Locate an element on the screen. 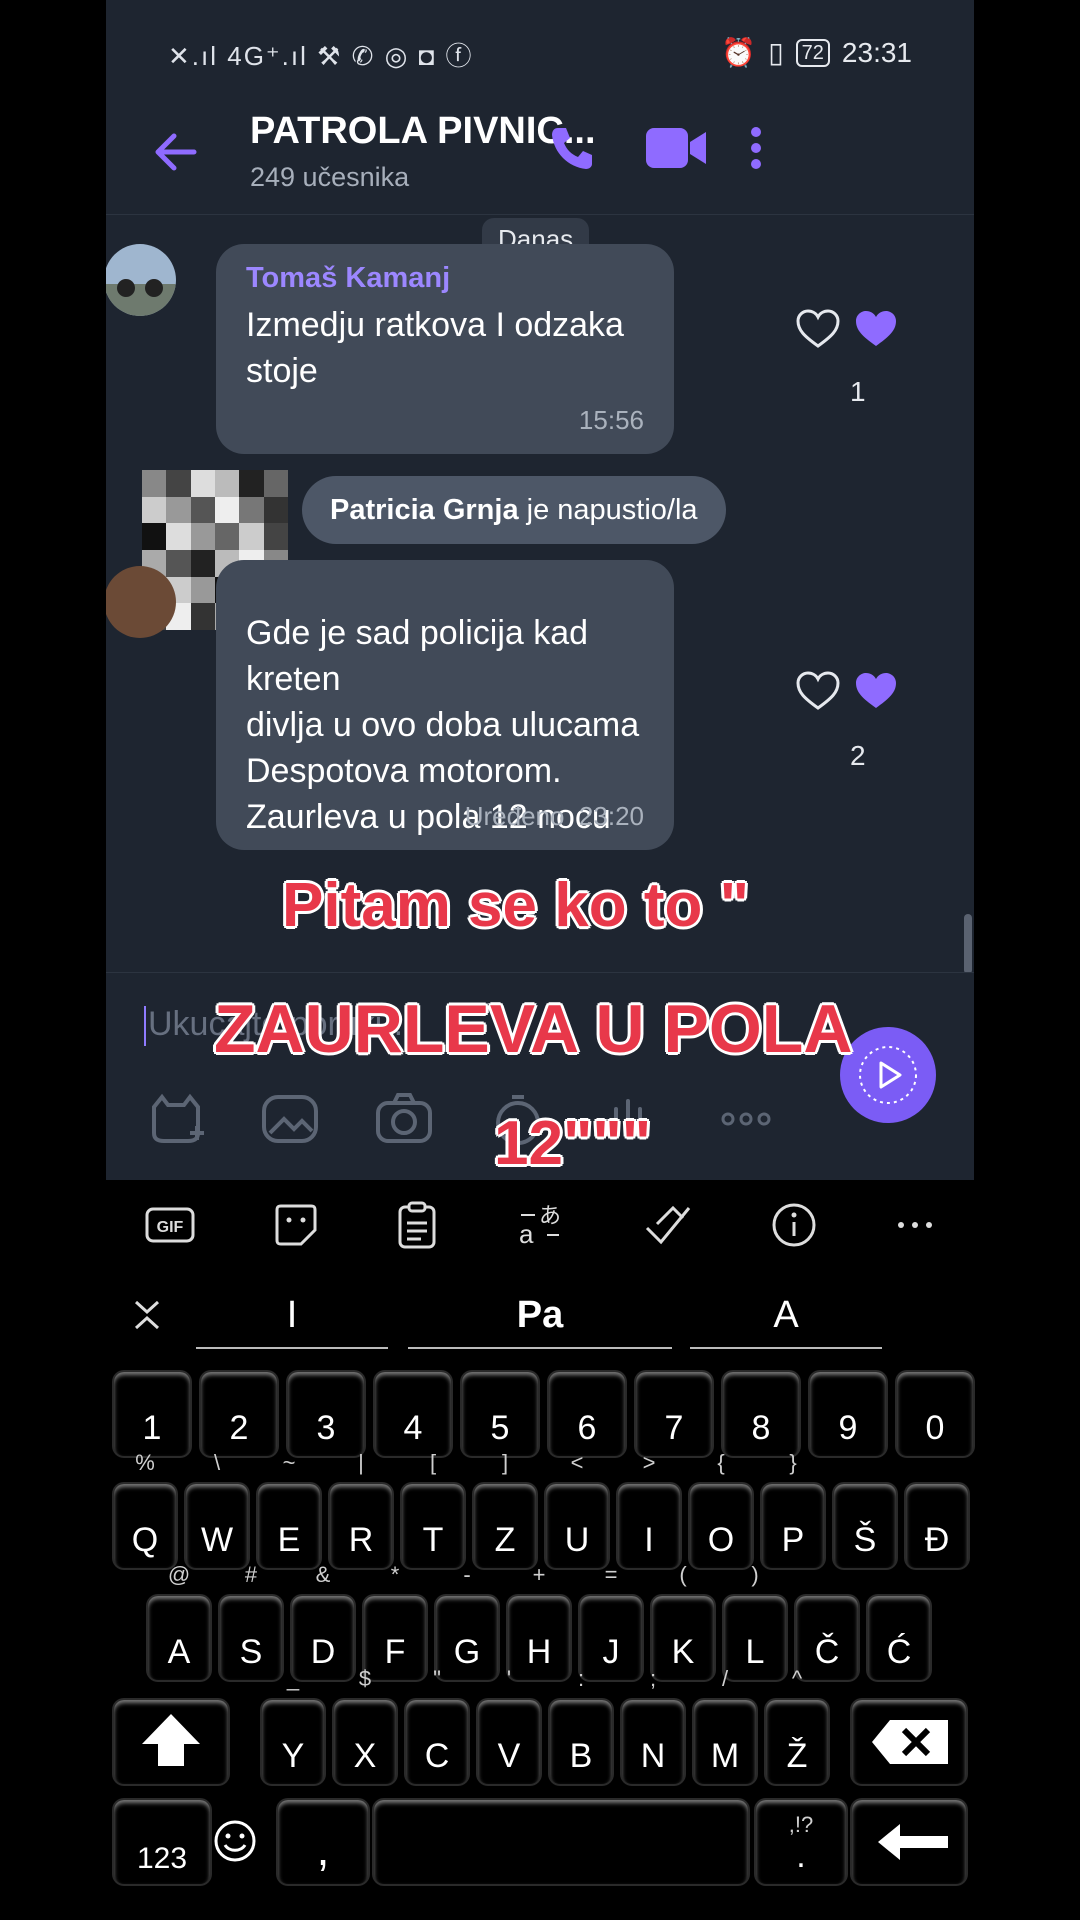 The height and width of the screenshot is (1920, 1080). camera-icon is located at coordinates (404, 1119).